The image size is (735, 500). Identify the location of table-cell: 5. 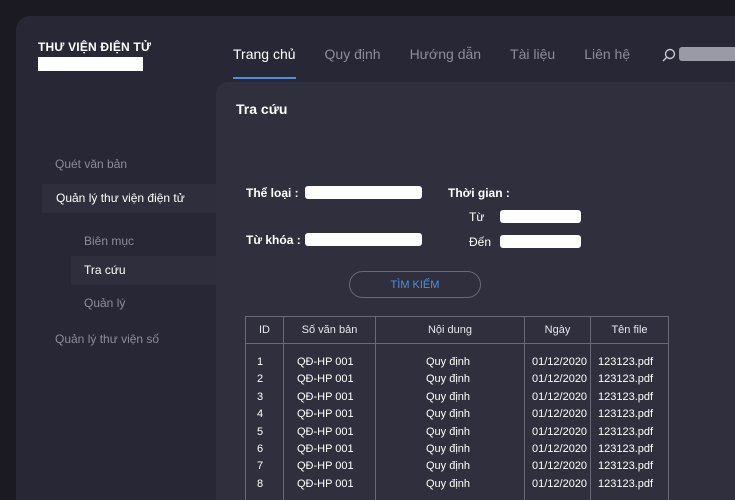
(260, 431).